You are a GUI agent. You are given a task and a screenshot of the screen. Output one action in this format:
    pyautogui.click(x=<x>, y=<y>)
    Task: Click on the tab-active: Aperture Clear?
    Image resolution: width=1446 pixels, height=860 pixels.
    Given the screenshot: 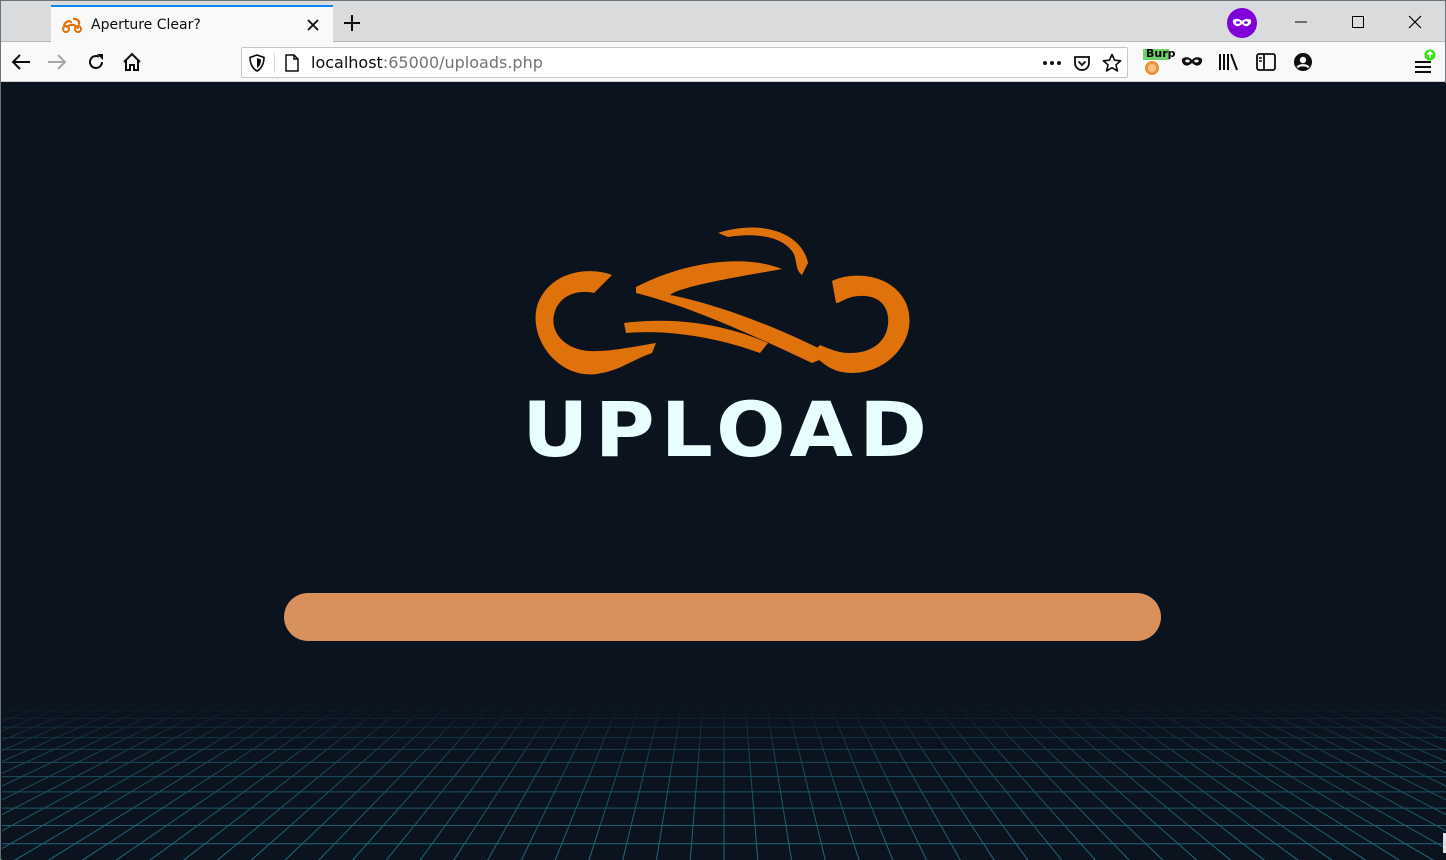 What is the action you would take?
    pyautogui.click(x=192, y=23)
    